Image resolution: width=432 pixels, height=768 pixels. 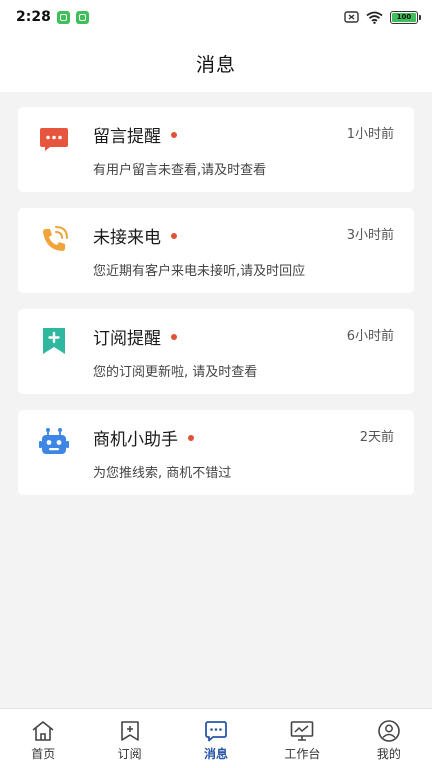 What do you see at coordinates (216, 250) in the screenshot?
I see `message-item-missed-call: 未接来电 3小时前 您近期有客户来电未接听,请及时回应` at bounding box center [216, 250].